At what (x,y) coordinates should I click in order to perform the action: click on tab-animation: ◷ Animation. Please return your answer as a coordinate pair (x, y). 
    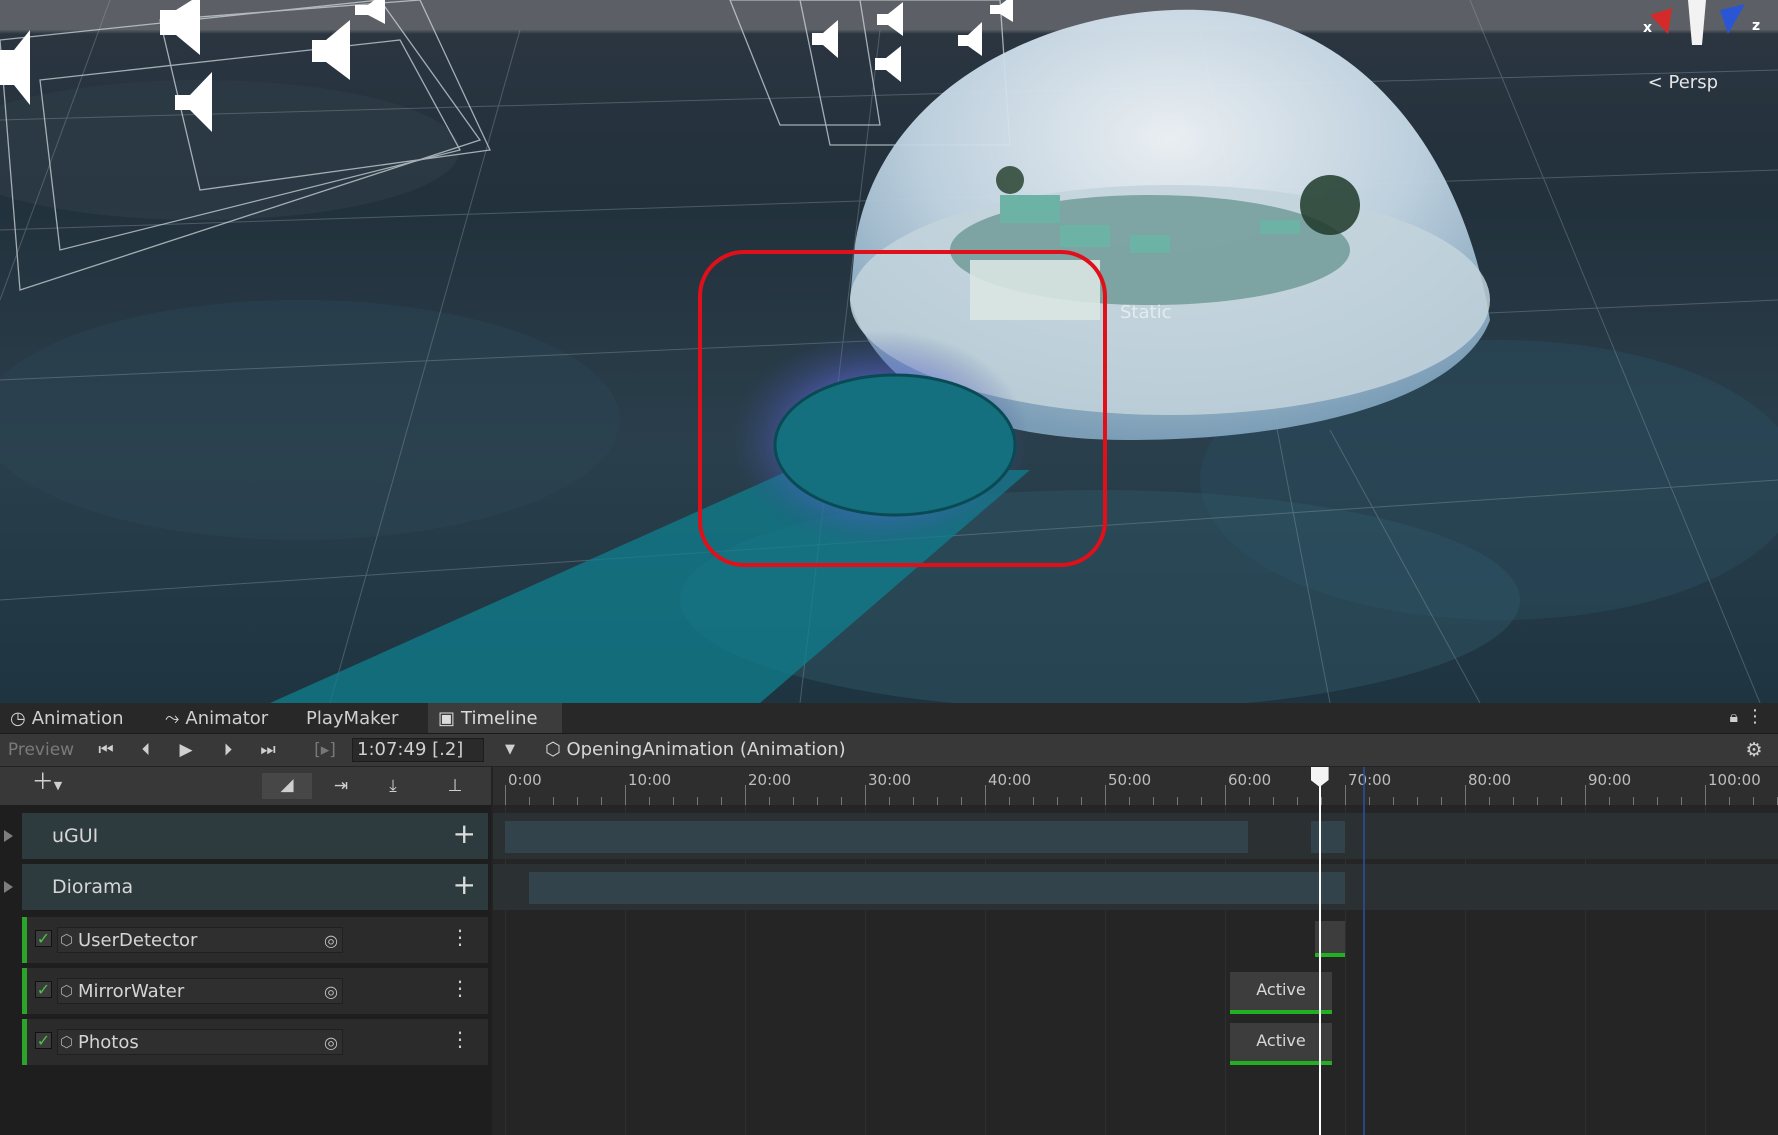
    Looking at the image, I should click on (75, 718).